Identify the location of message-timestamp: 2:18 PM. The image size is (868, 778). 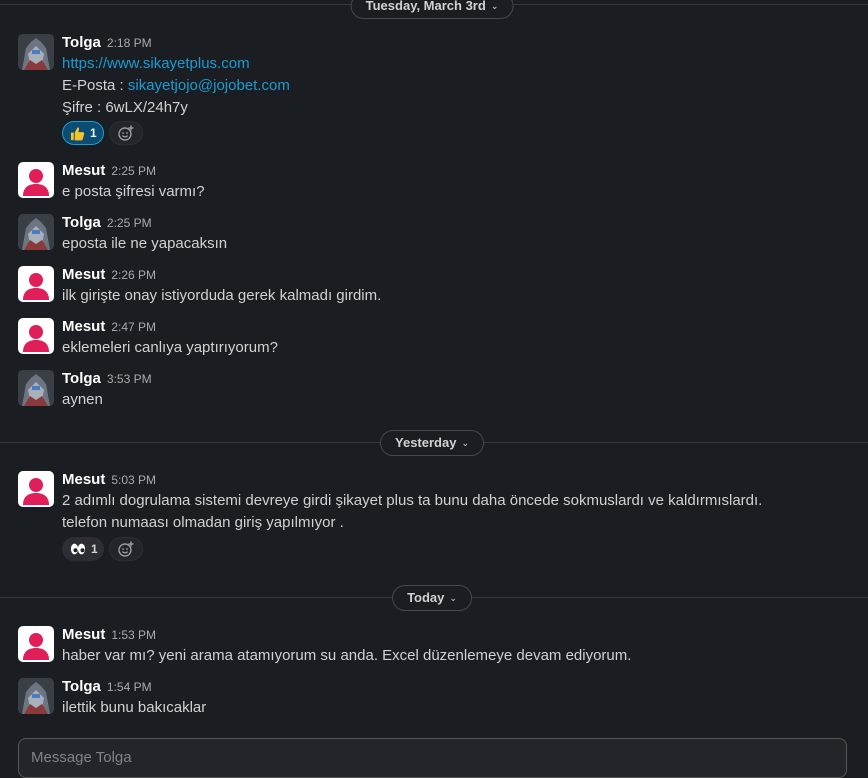
(129, 43).